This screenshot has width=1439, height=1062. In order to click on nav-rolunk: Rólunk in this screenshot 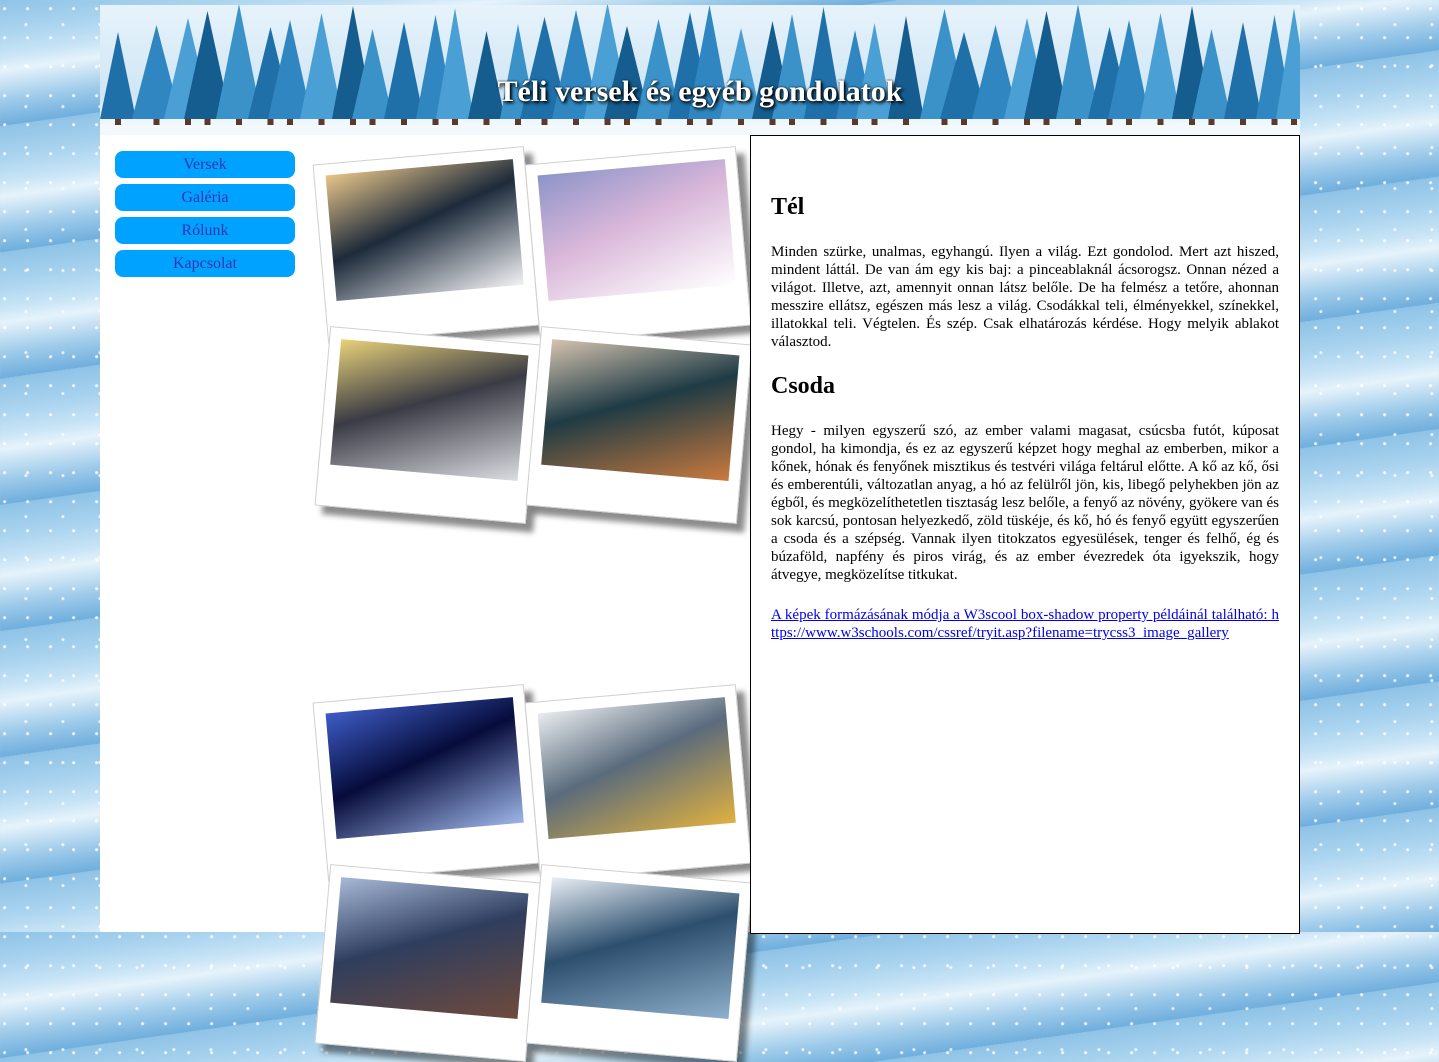, I will do `click(205, 230)`.